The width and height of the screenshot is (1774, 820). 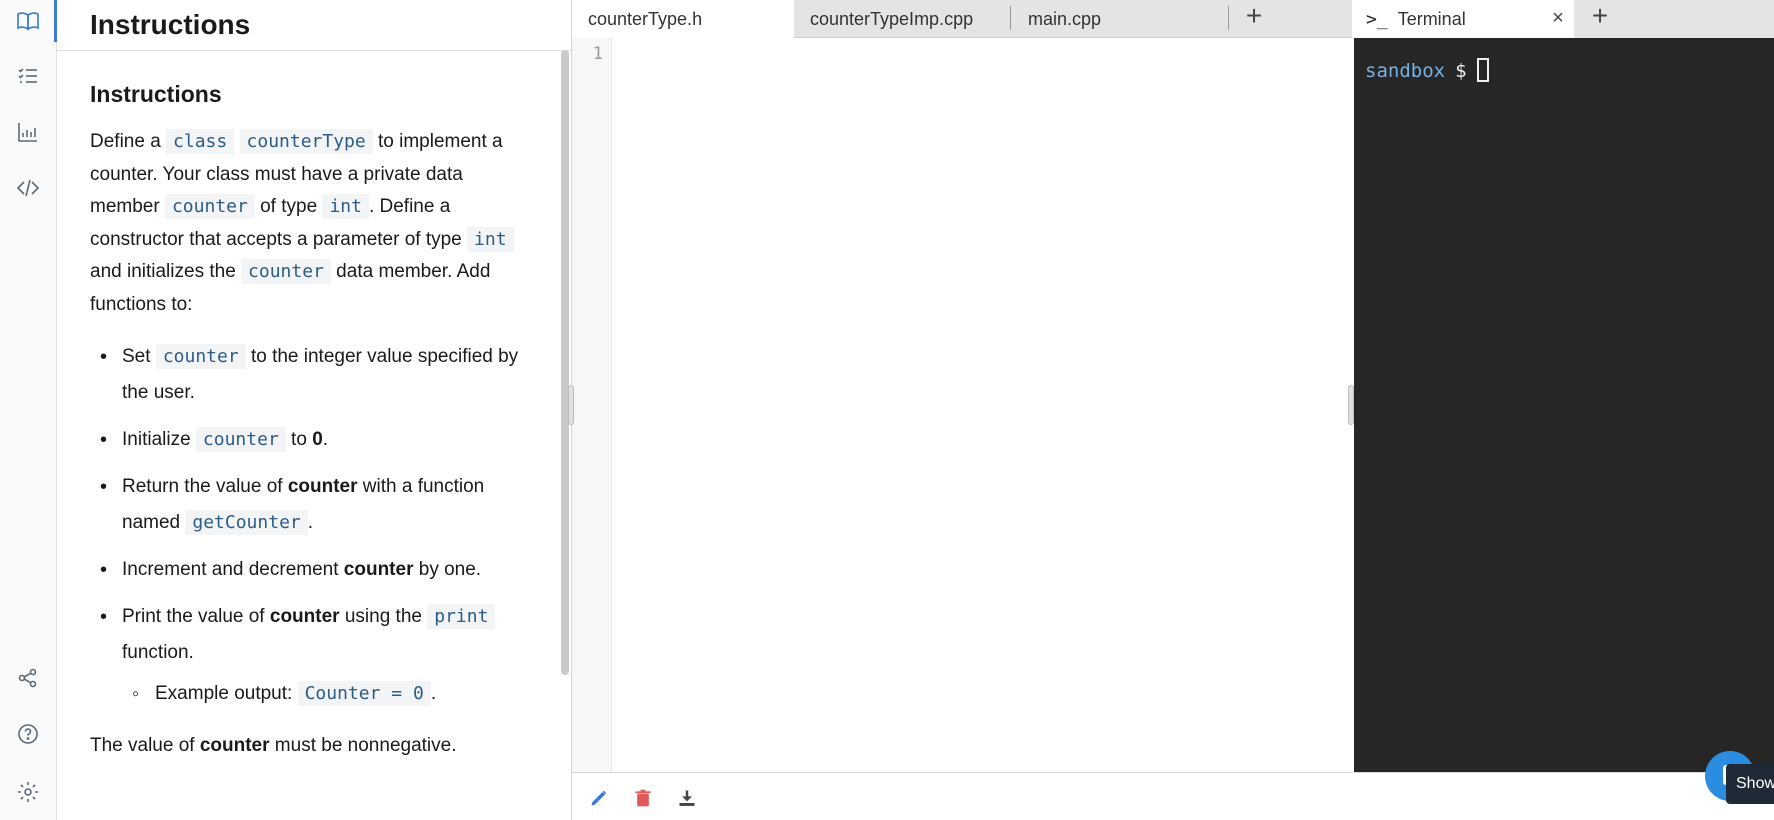 I want to click on text: Example output:, so click(x=226, y=693).